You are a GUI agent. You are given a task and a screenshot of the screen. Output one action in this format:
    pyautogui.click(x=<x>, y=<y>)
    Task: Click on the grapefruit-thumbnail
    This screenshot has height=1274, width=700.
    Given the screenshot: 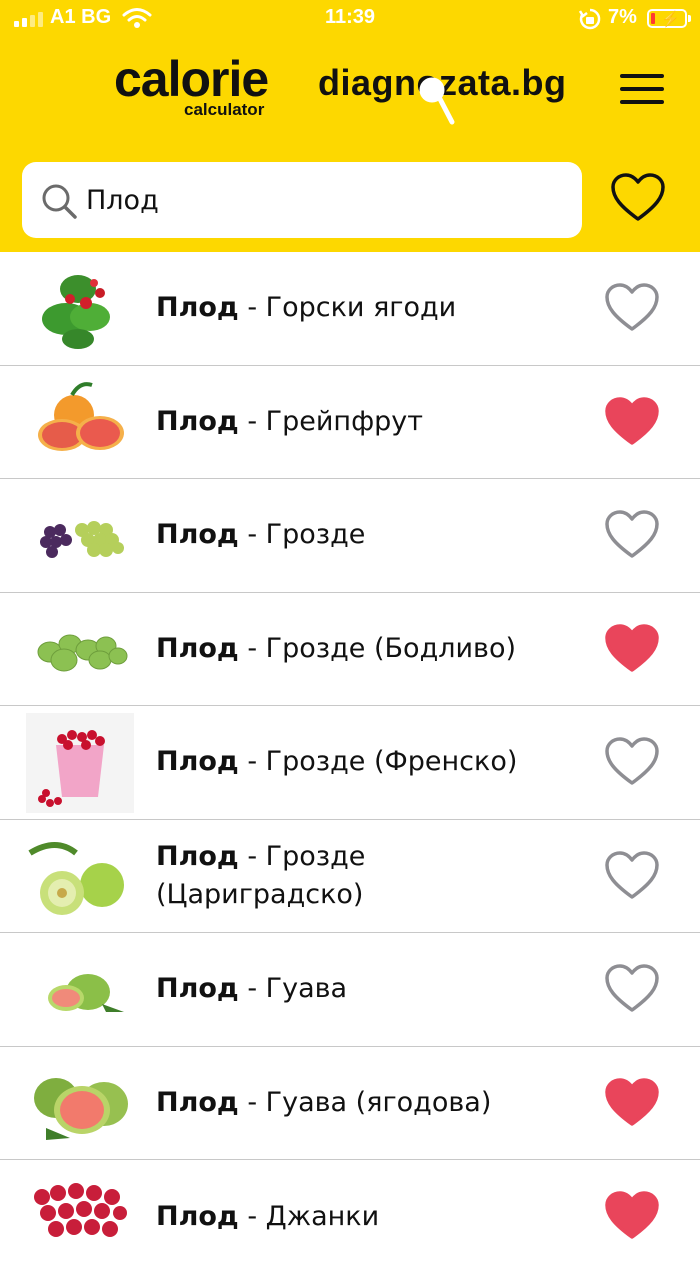 What is the action you would take?
    pyautogui.click(x=81, y=416)
    